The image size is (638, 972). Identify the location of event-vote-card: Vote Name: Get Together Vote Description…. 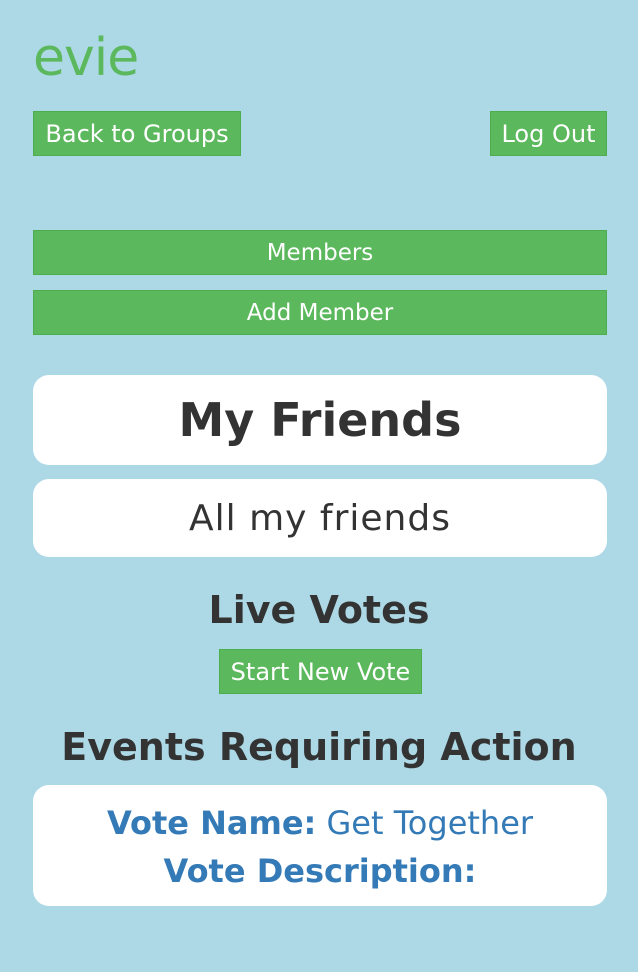
(320, 845).